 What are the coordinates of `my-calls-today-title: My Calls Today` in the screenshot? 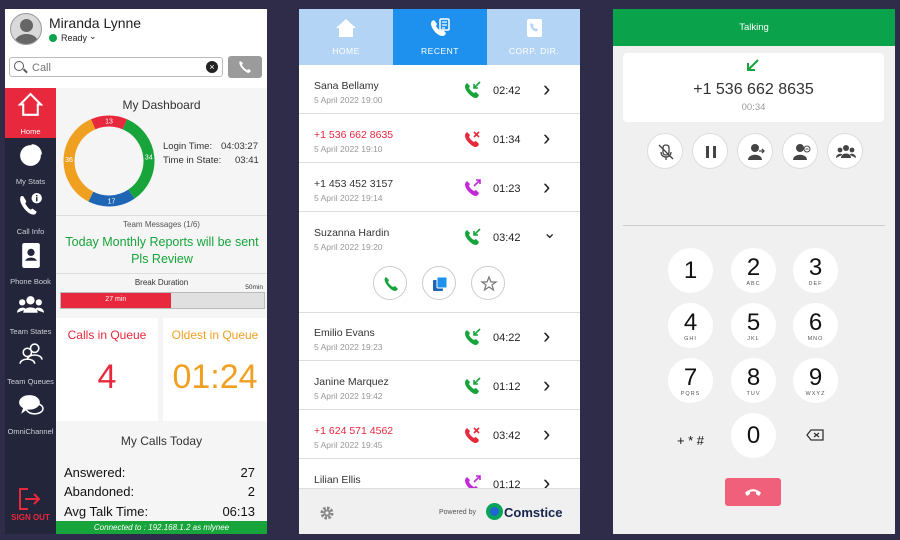 It's located at (161, 441).